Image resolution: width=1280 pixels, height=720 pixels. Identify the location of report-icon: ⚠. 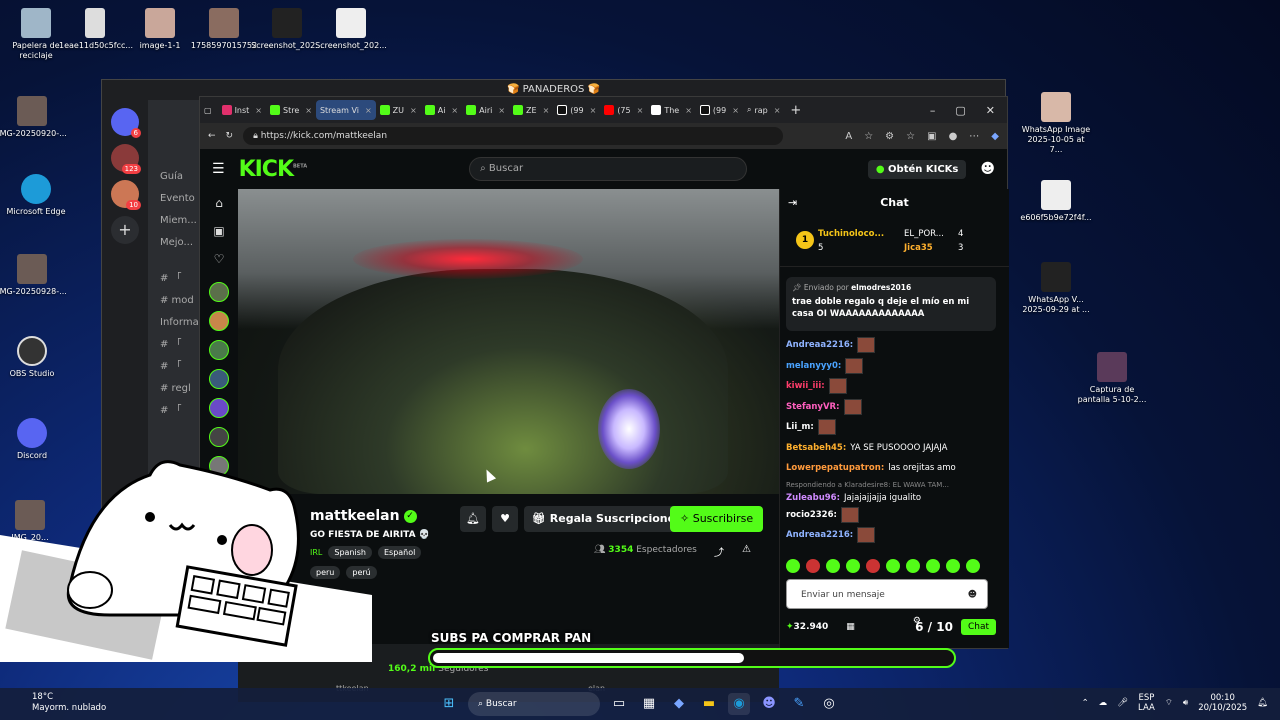
(746, 549).